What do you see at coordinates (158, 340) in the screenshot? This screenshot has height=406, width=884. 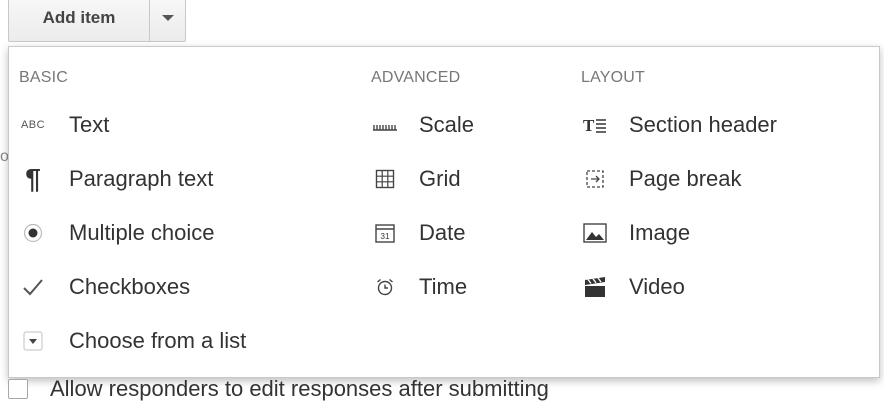 I see `menu-item-label: Choose from a list` at bounding box center [158, 340].